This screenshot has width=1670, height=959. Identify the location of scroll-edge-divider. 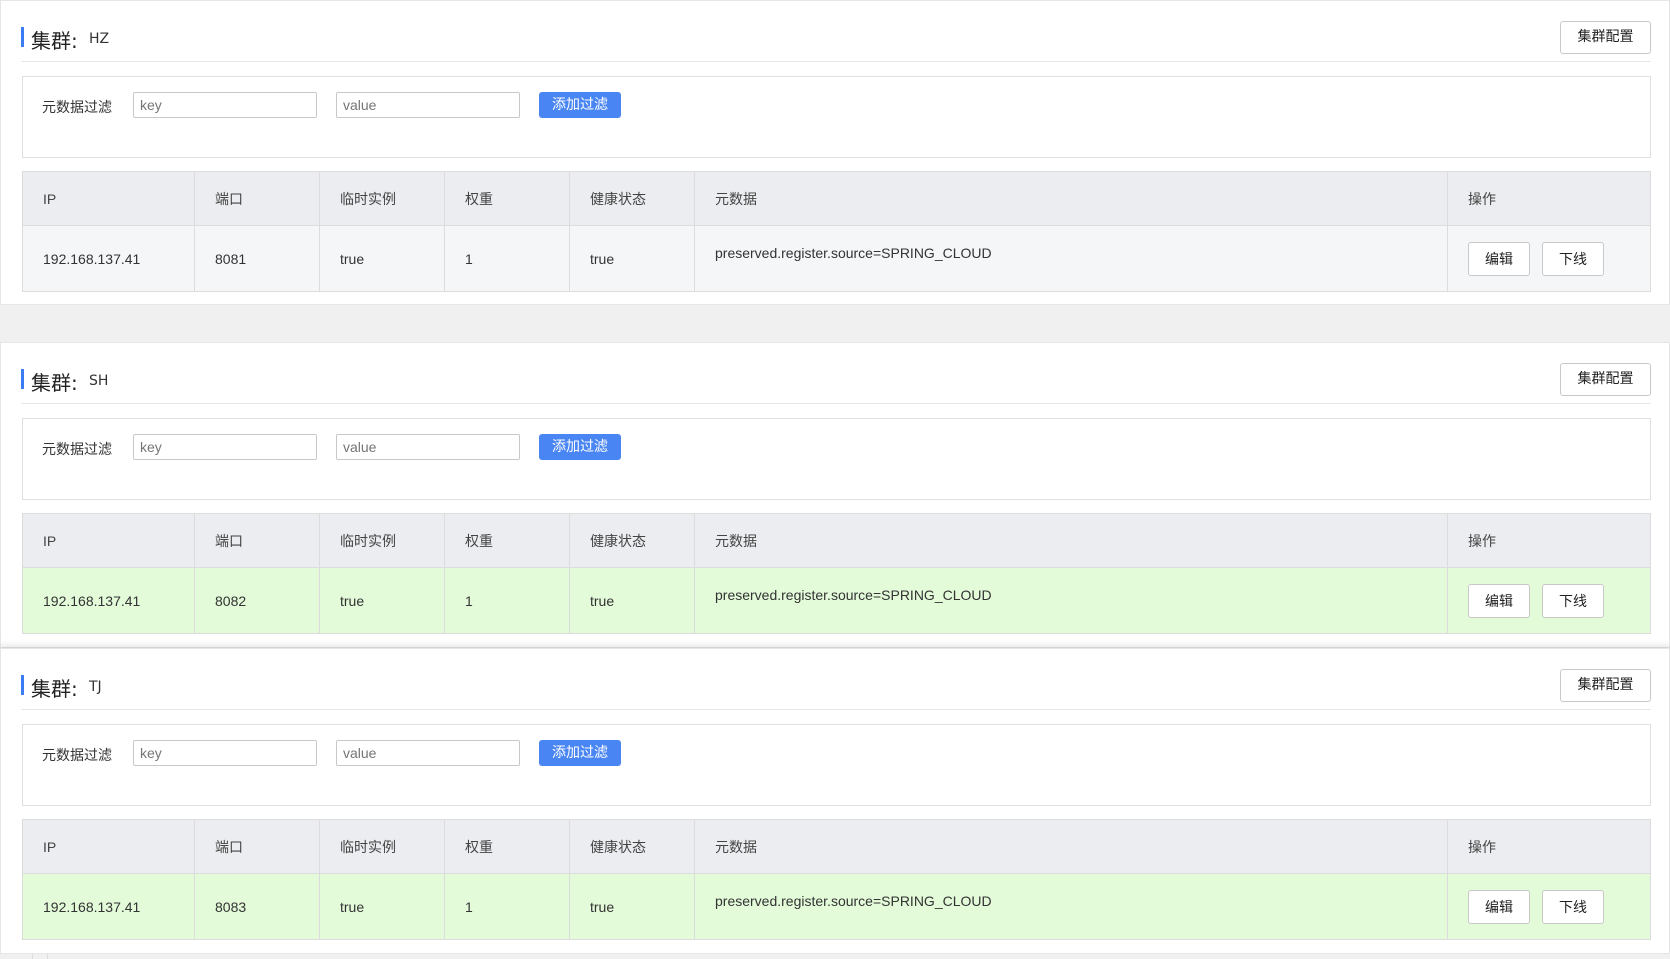
(40, 956).